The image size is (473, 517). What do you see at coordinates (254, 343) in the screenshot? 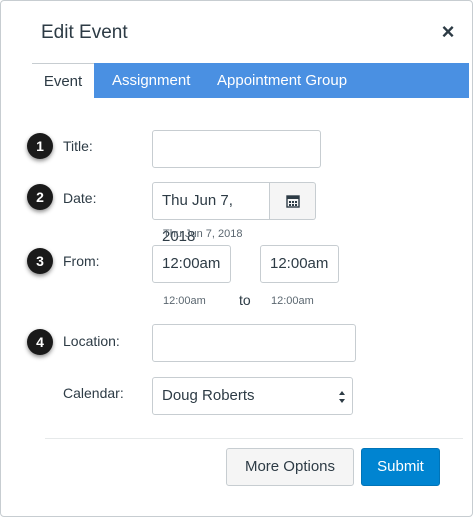
I see `location-input` at bounding box center [254, 343].